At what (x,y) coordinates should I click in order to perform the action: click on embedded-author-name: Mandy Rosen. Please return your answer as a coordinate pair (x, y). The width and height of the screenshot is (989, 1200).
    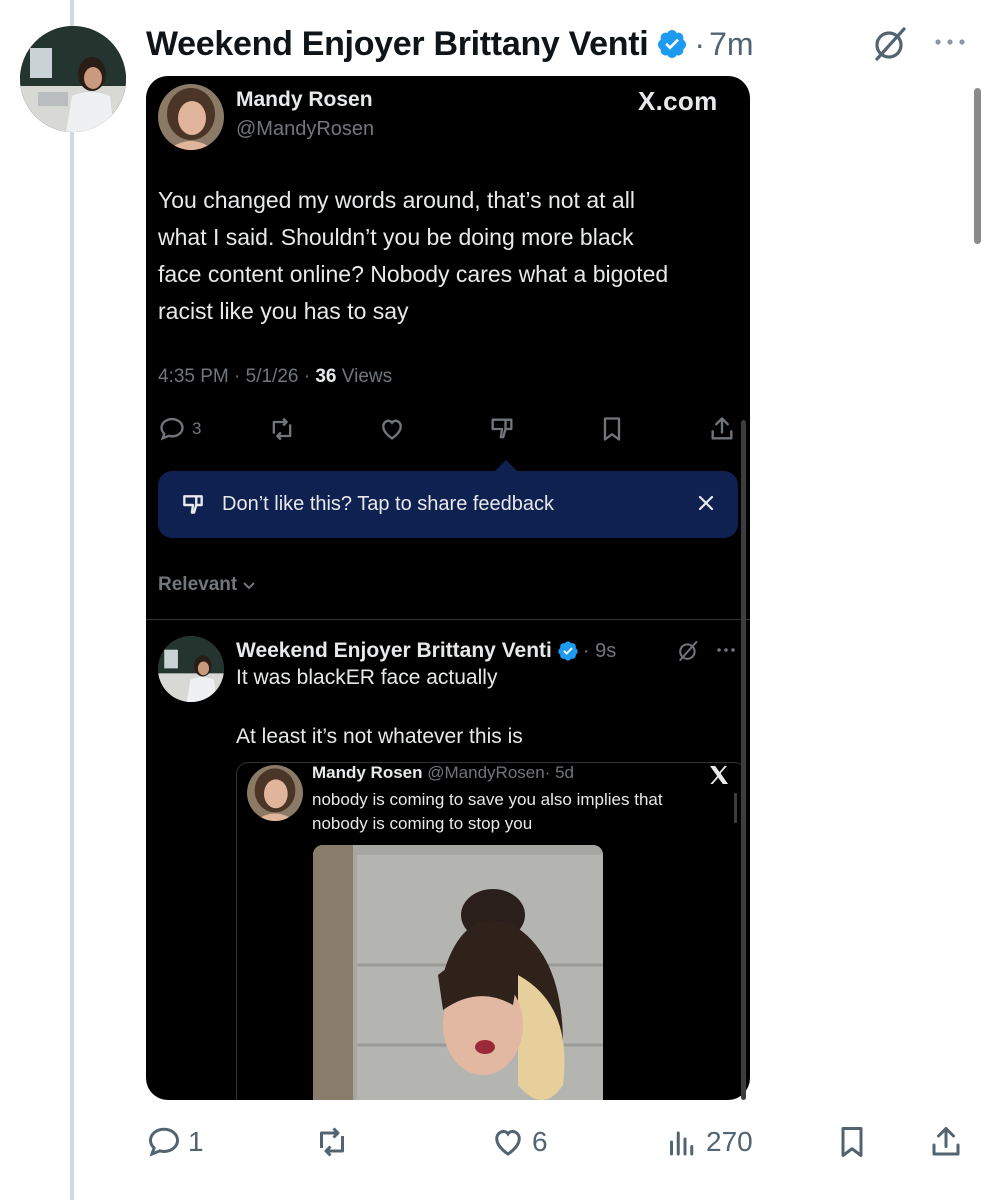
    Looking at the image, I should click on (367, 772).